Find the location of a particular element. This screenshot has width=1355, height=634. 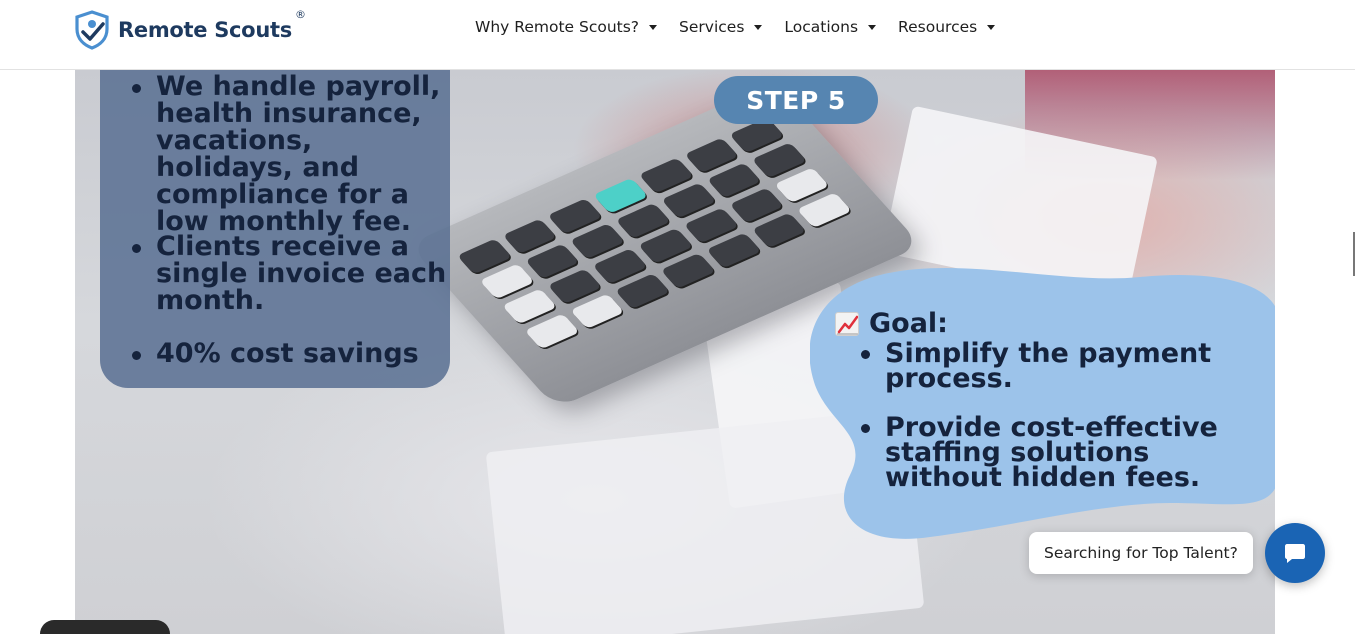

nav-label: Resources is located at coordinates (938, 27).